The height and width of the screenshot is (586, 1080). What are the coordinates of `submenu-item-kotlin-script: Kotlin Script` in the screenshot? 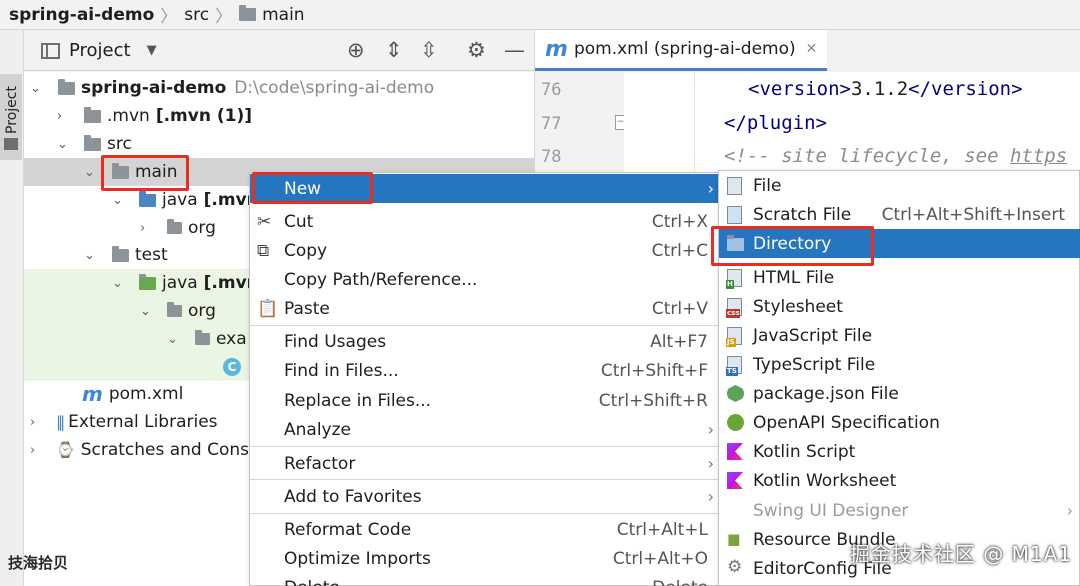 It's located at (899, 451).